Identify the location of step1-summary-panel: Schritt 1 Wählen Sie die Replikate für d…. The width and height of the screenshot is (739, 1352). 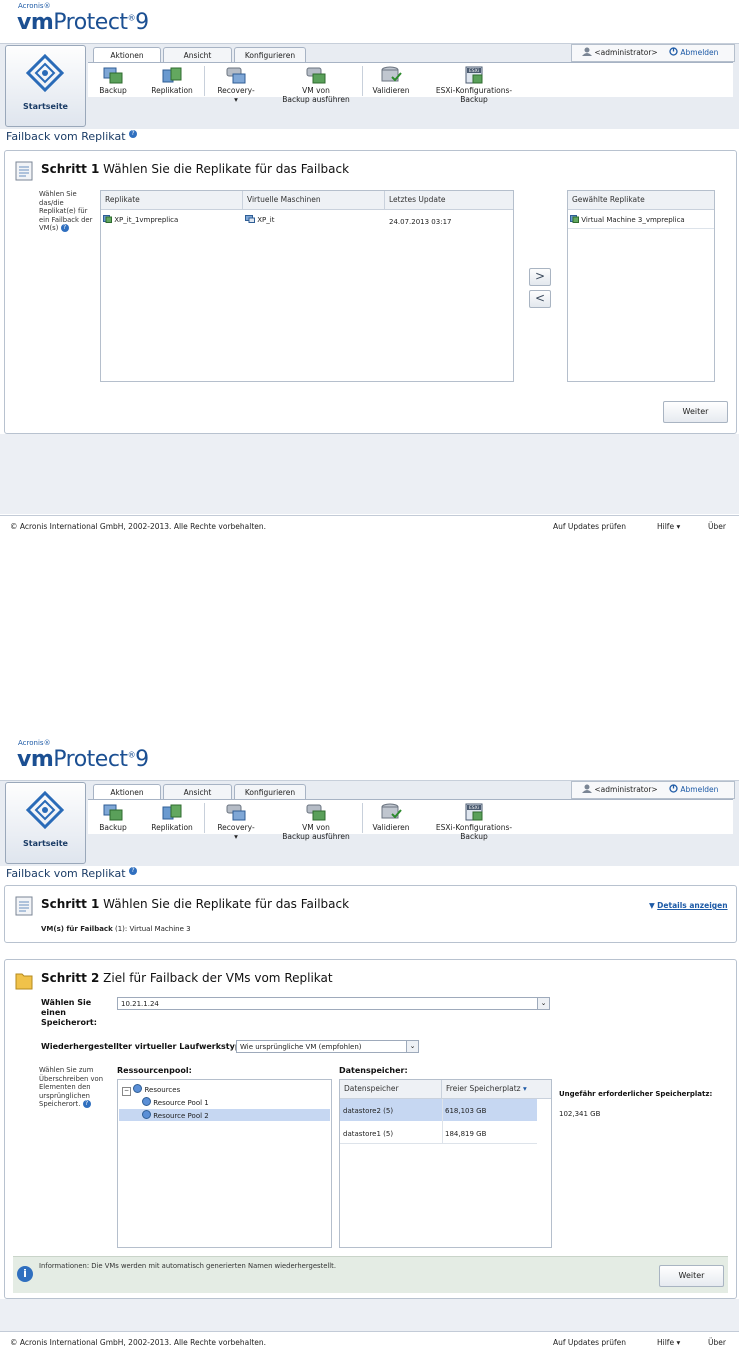
(370, 914).